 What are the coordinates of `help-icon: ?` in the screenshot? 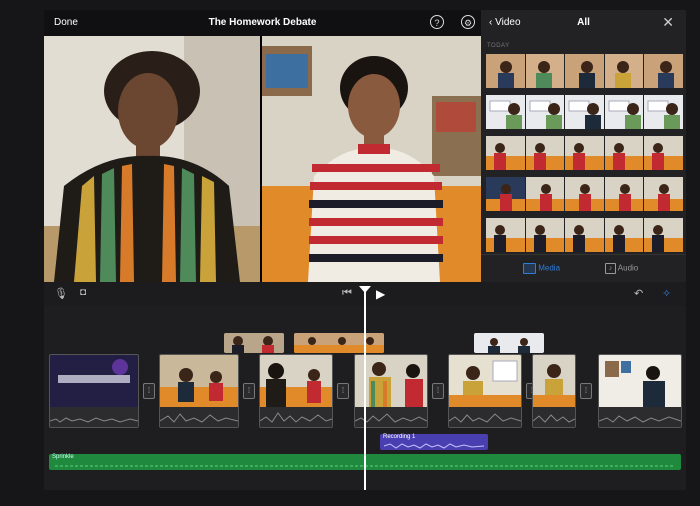 It's located at (437, 22).